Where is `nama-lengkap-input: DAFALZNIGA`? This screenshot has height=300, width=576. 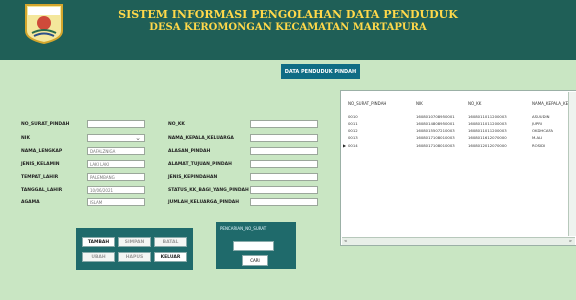 nama-lengkap-input: DAFALZNIGA is located at coordinates (116, 151).